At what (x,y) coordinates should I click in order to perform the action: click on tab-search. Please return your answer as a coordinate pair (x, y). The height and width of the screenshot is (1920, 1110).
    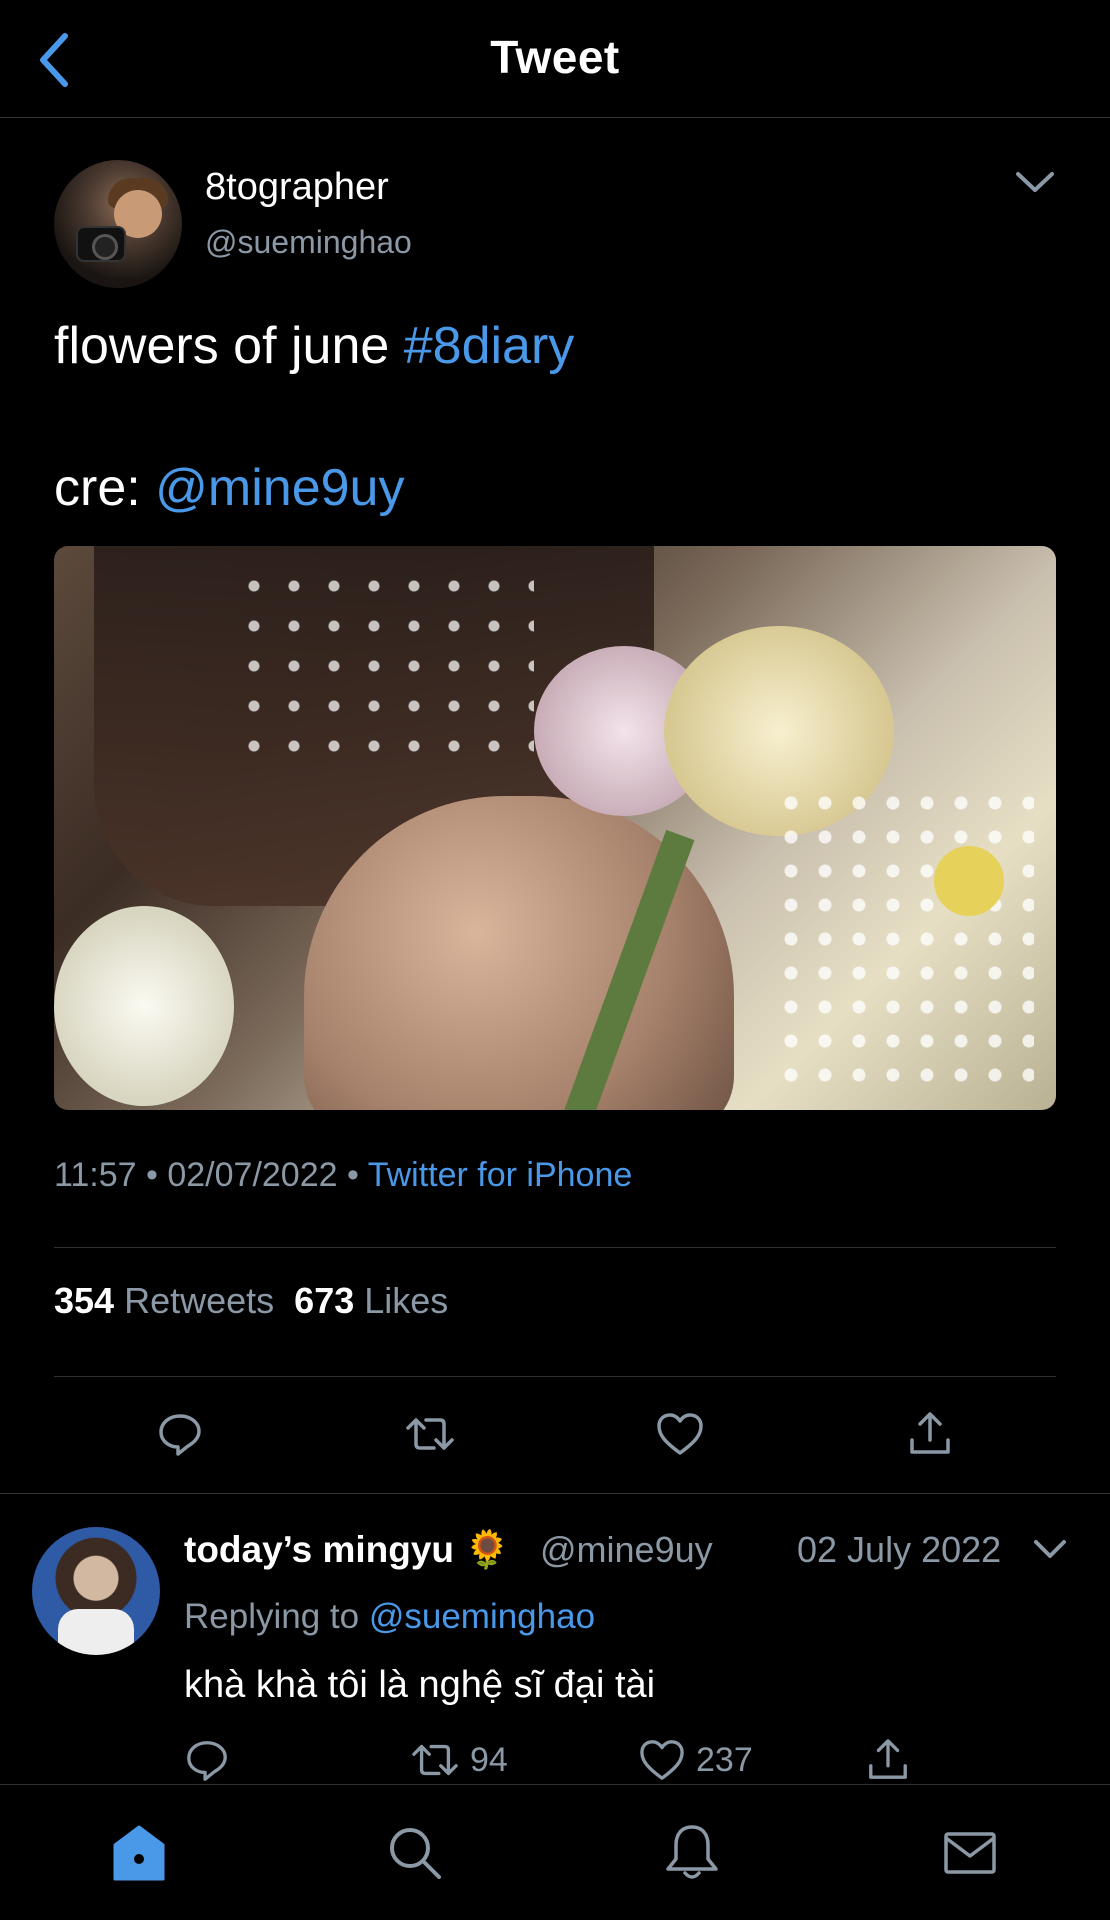
    Looking at the image, I should click on (415, 1853).